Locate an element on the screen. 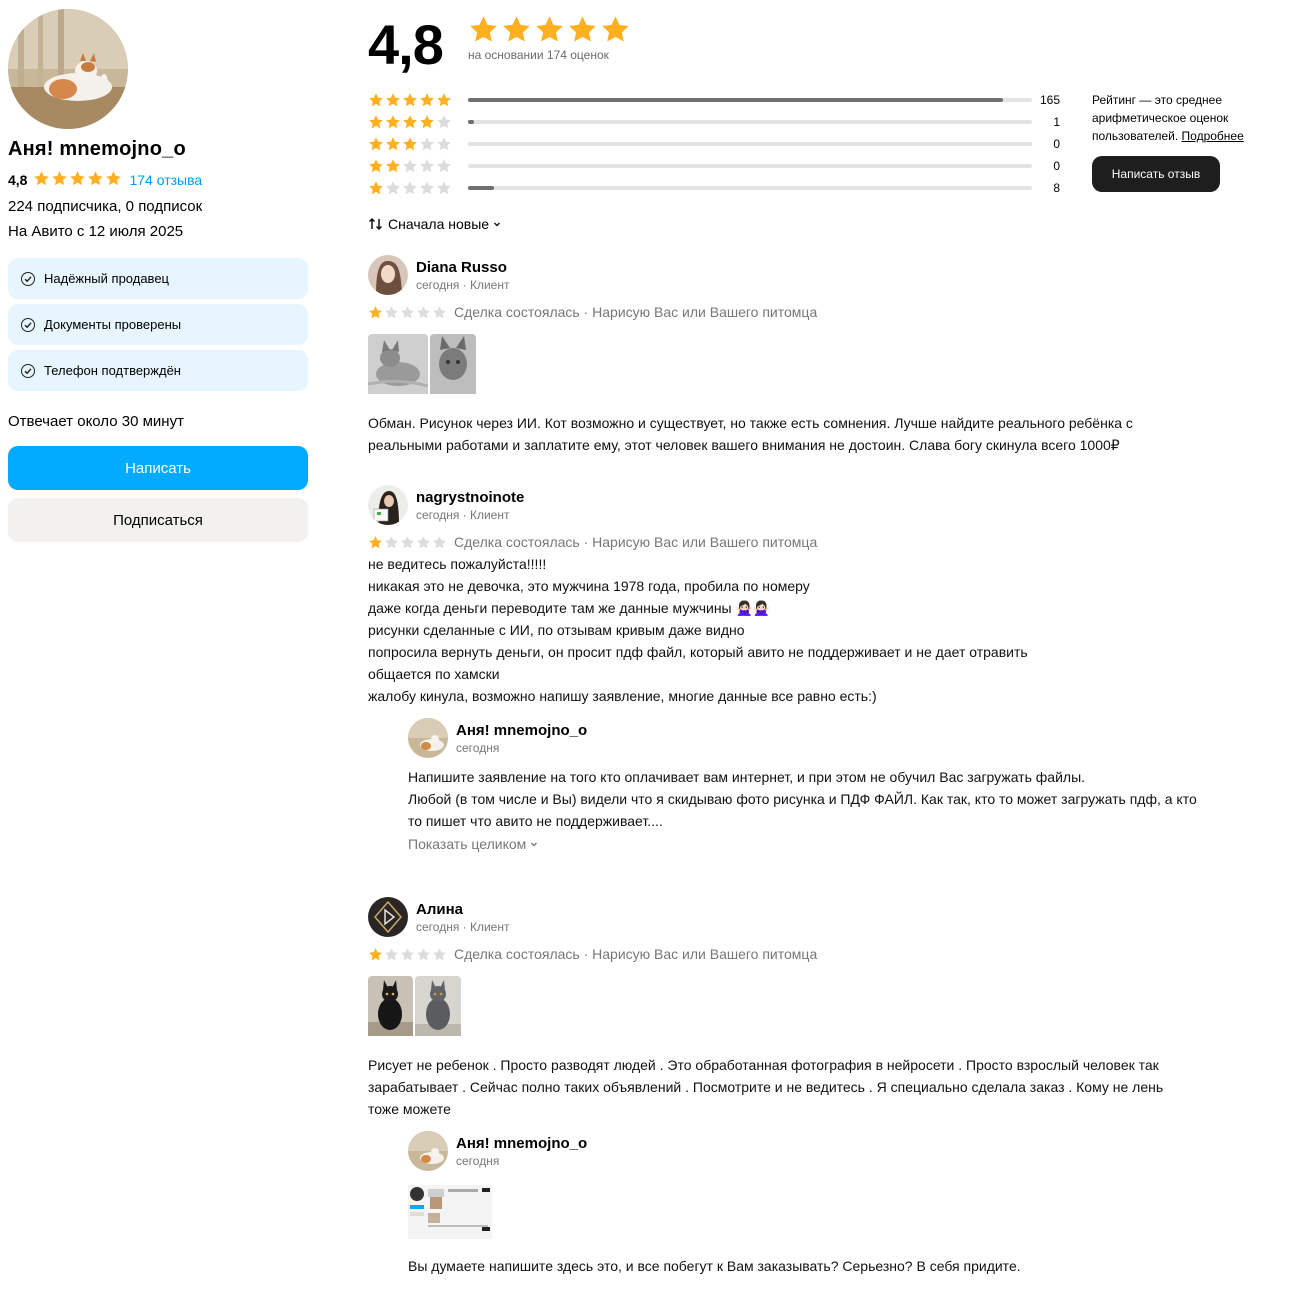  write-review-button: Написать отзыв is located at coordinates (1156, 174).